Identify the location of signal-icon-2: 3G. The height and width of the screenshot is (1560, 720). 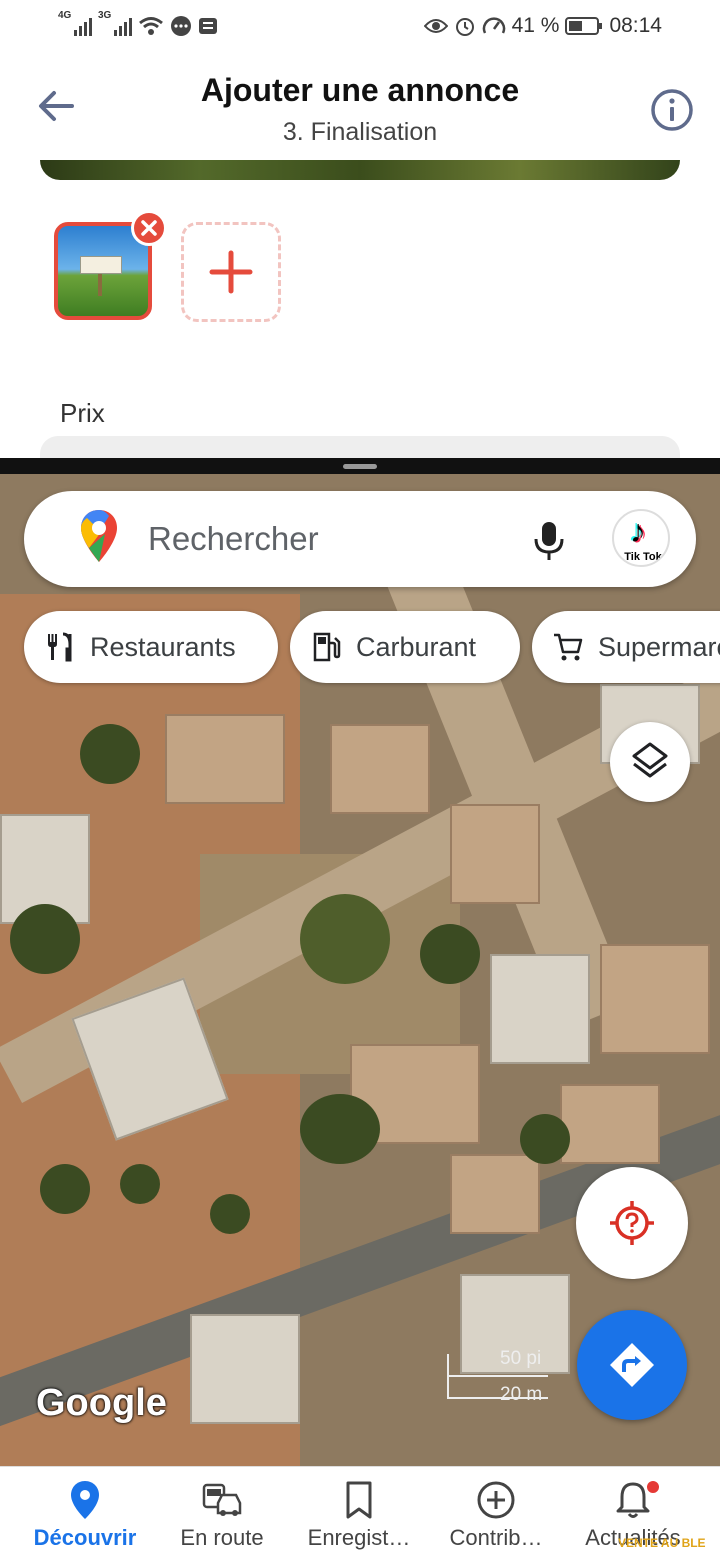
(115, 24).